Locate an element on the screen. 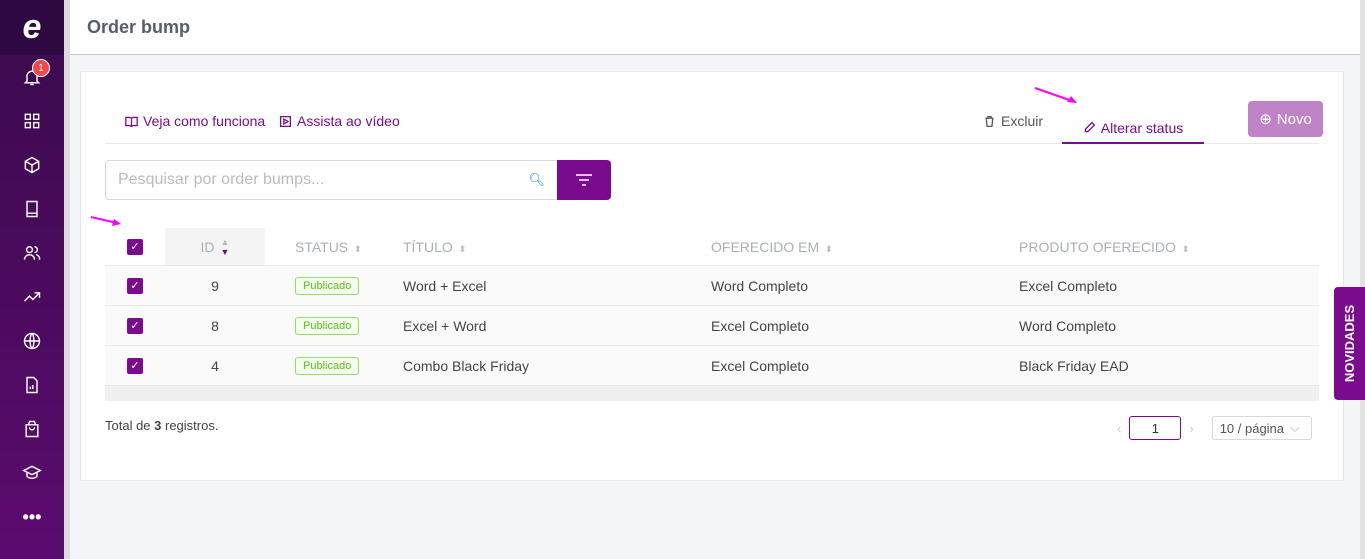 Image resolution: width=1365 pixels, height=559 pixels. select-all-checkbox: ✓ is located at coordinates (135, 246).